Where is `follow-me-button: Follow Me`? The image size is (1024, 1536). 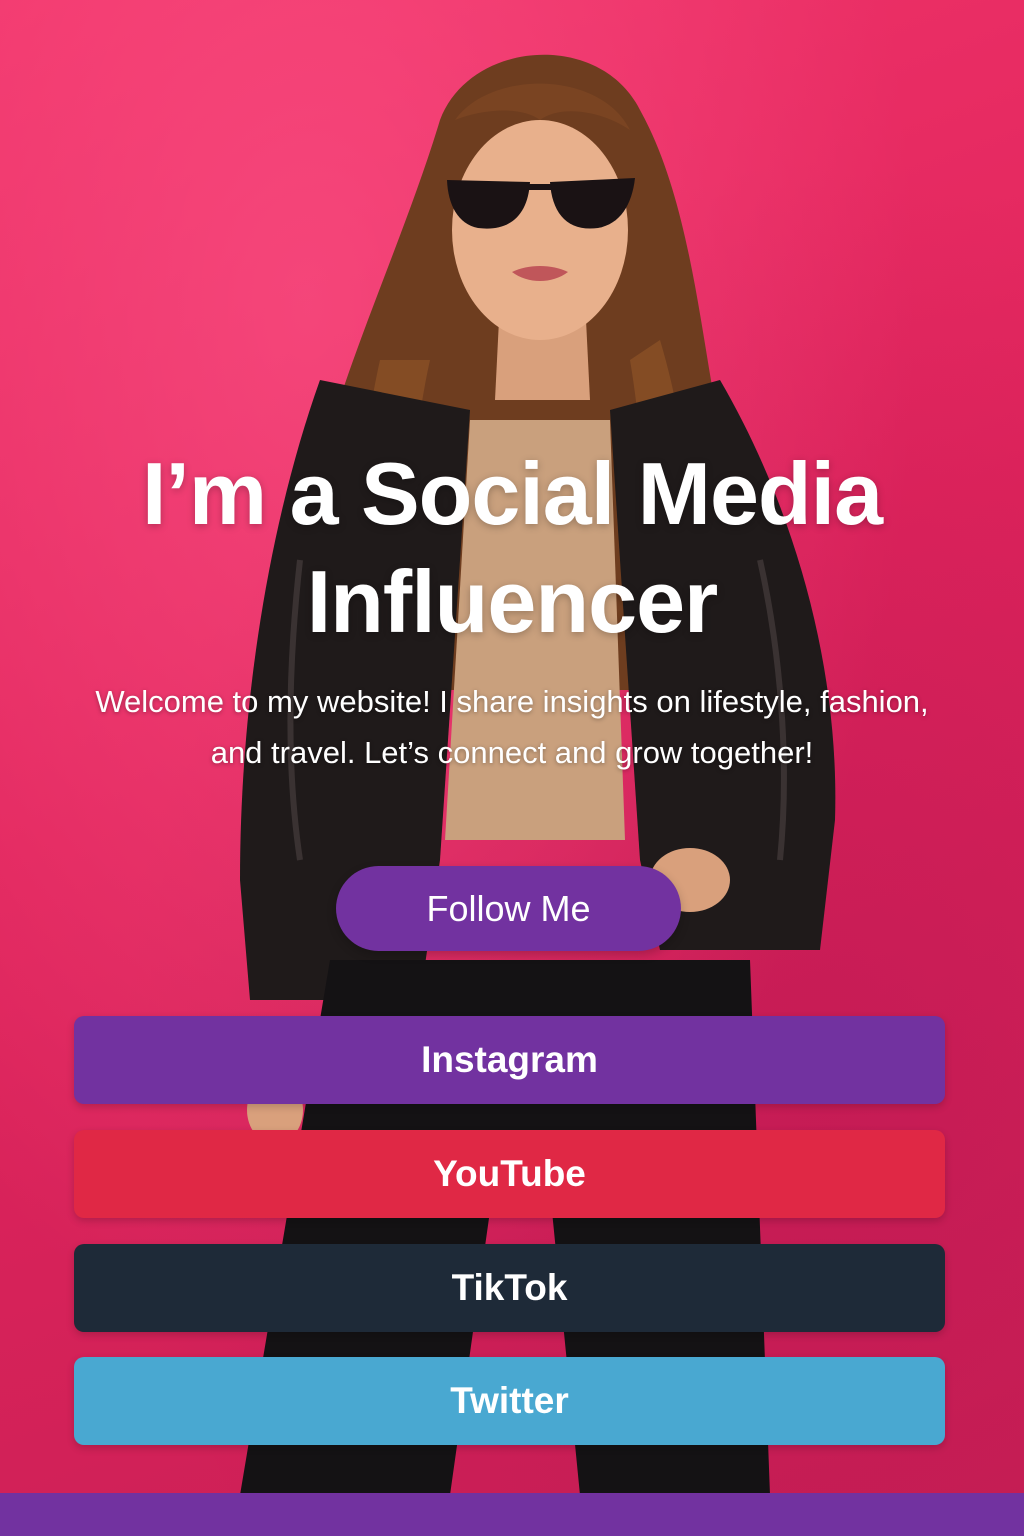
follow-me-button: Follow Me is located at coordinates (508, 908).